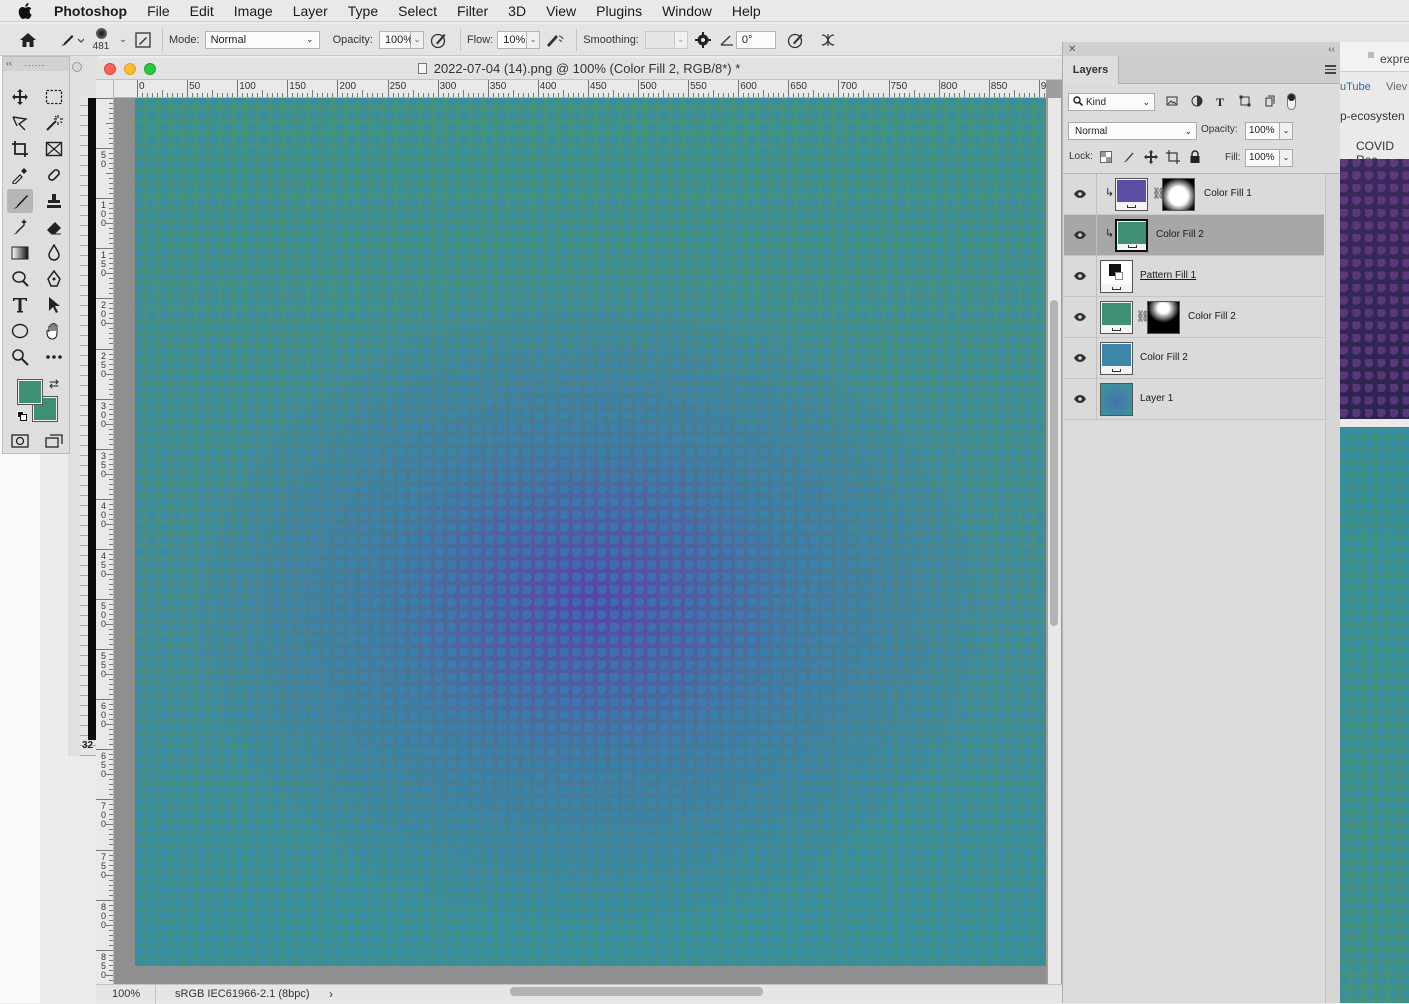 This screenshot has width=1409, height=1004. I want to click on brush-size-dropdown-icon: ⌄, so click(123, 39).